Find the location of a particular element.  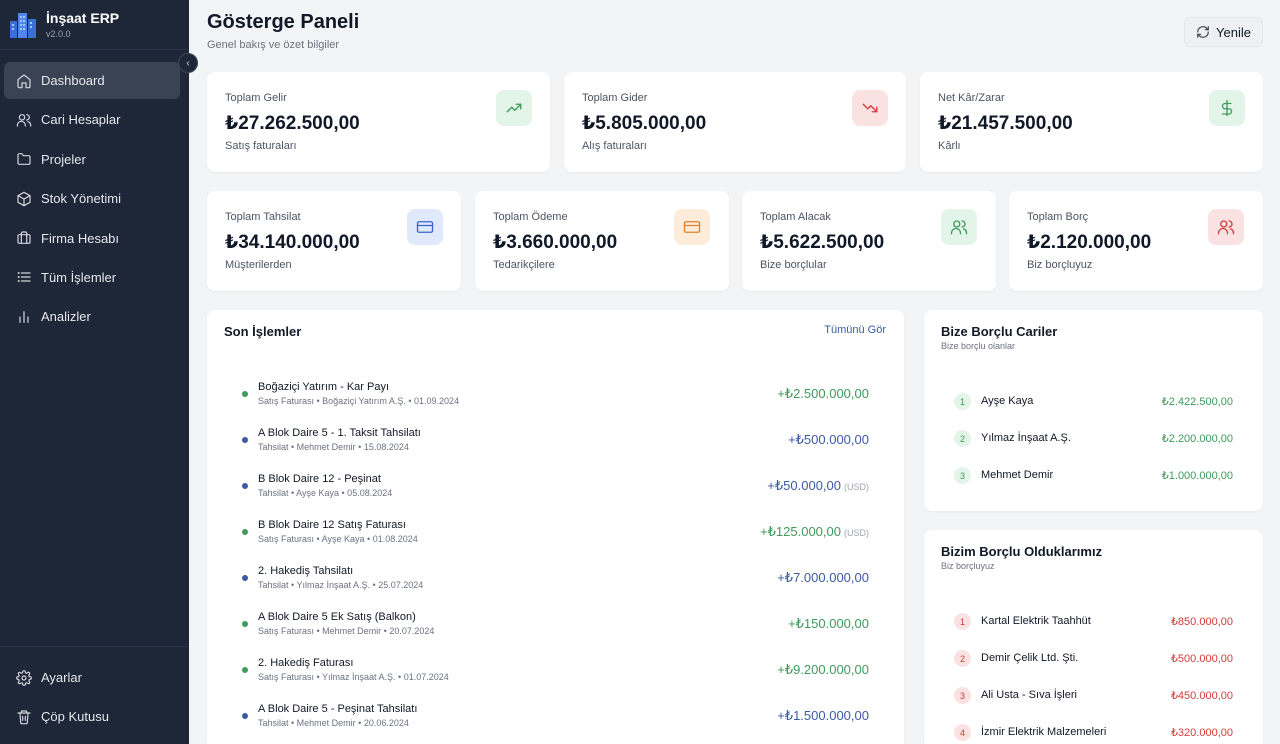

creditor-amount: ₺500.000,00 is located at coordinates (1201, 659).